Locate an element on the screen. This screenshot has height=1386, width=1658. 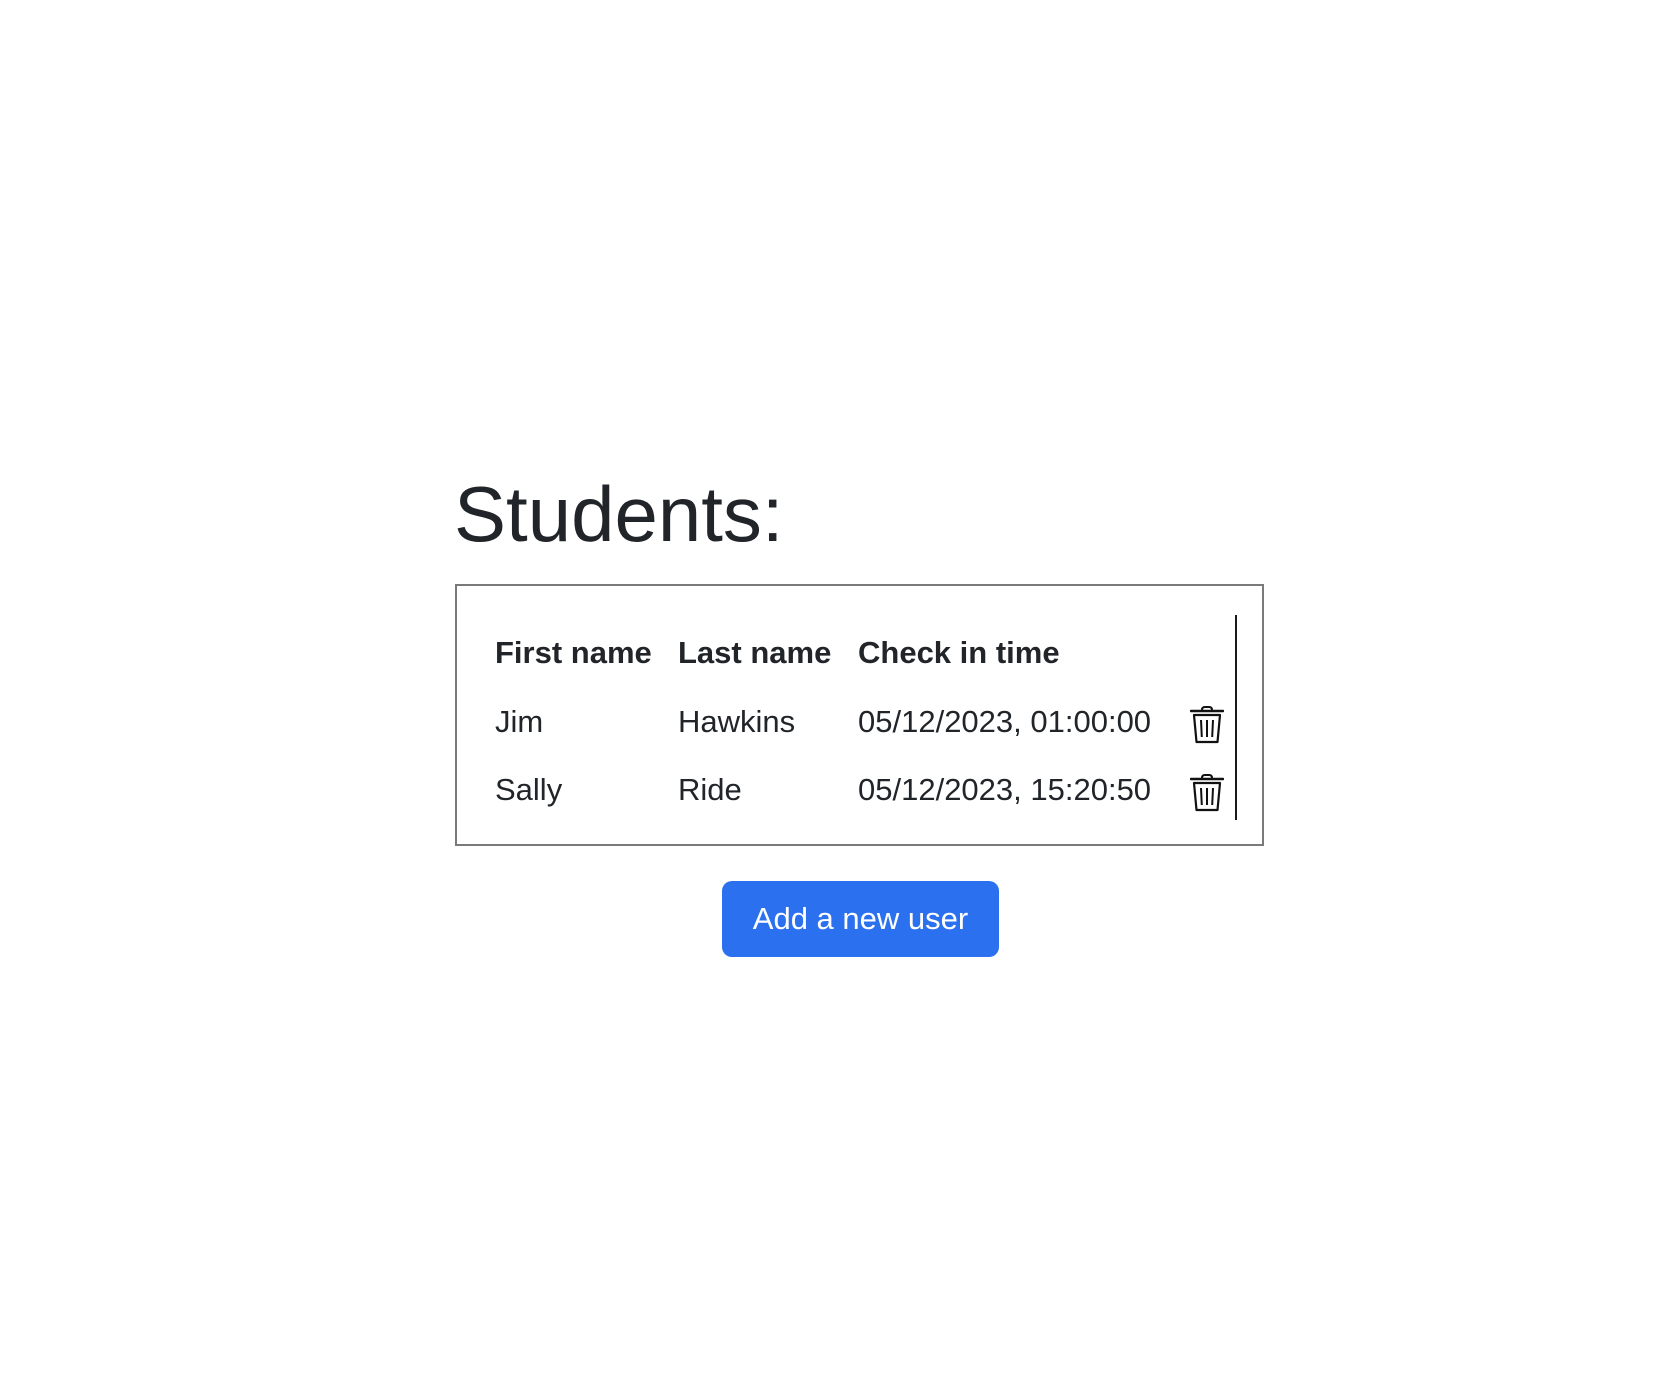
cell-last-name: Hawkins is located at coordinates (737, 721).